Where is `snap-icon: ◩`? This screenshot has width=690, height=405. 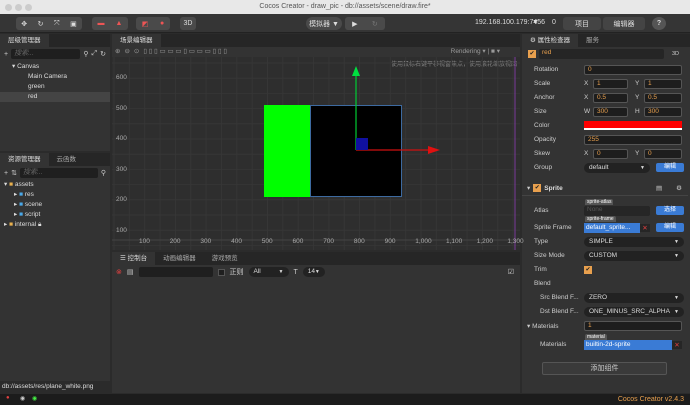 snap-icon: ◩ is located at coordinates (145, 24).